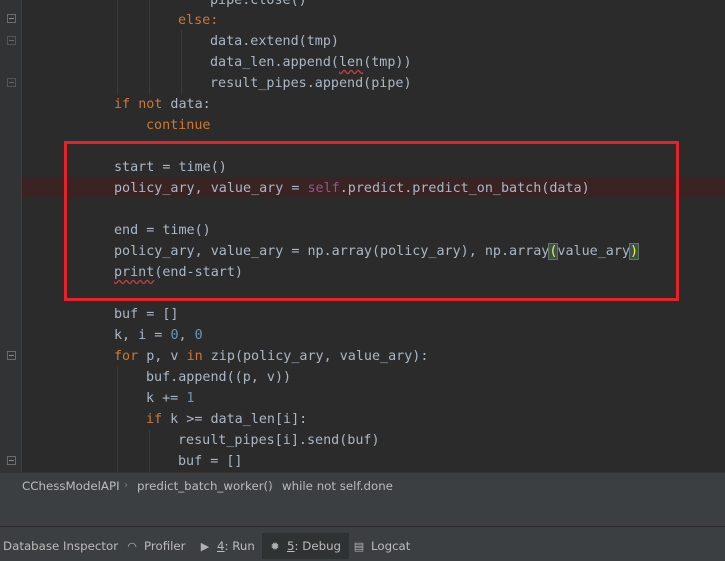 Image resolution: width=725 pixels, height=561 pixels. I want to click on code-line: result_pipes[i].send(buf), so click(279, 440).